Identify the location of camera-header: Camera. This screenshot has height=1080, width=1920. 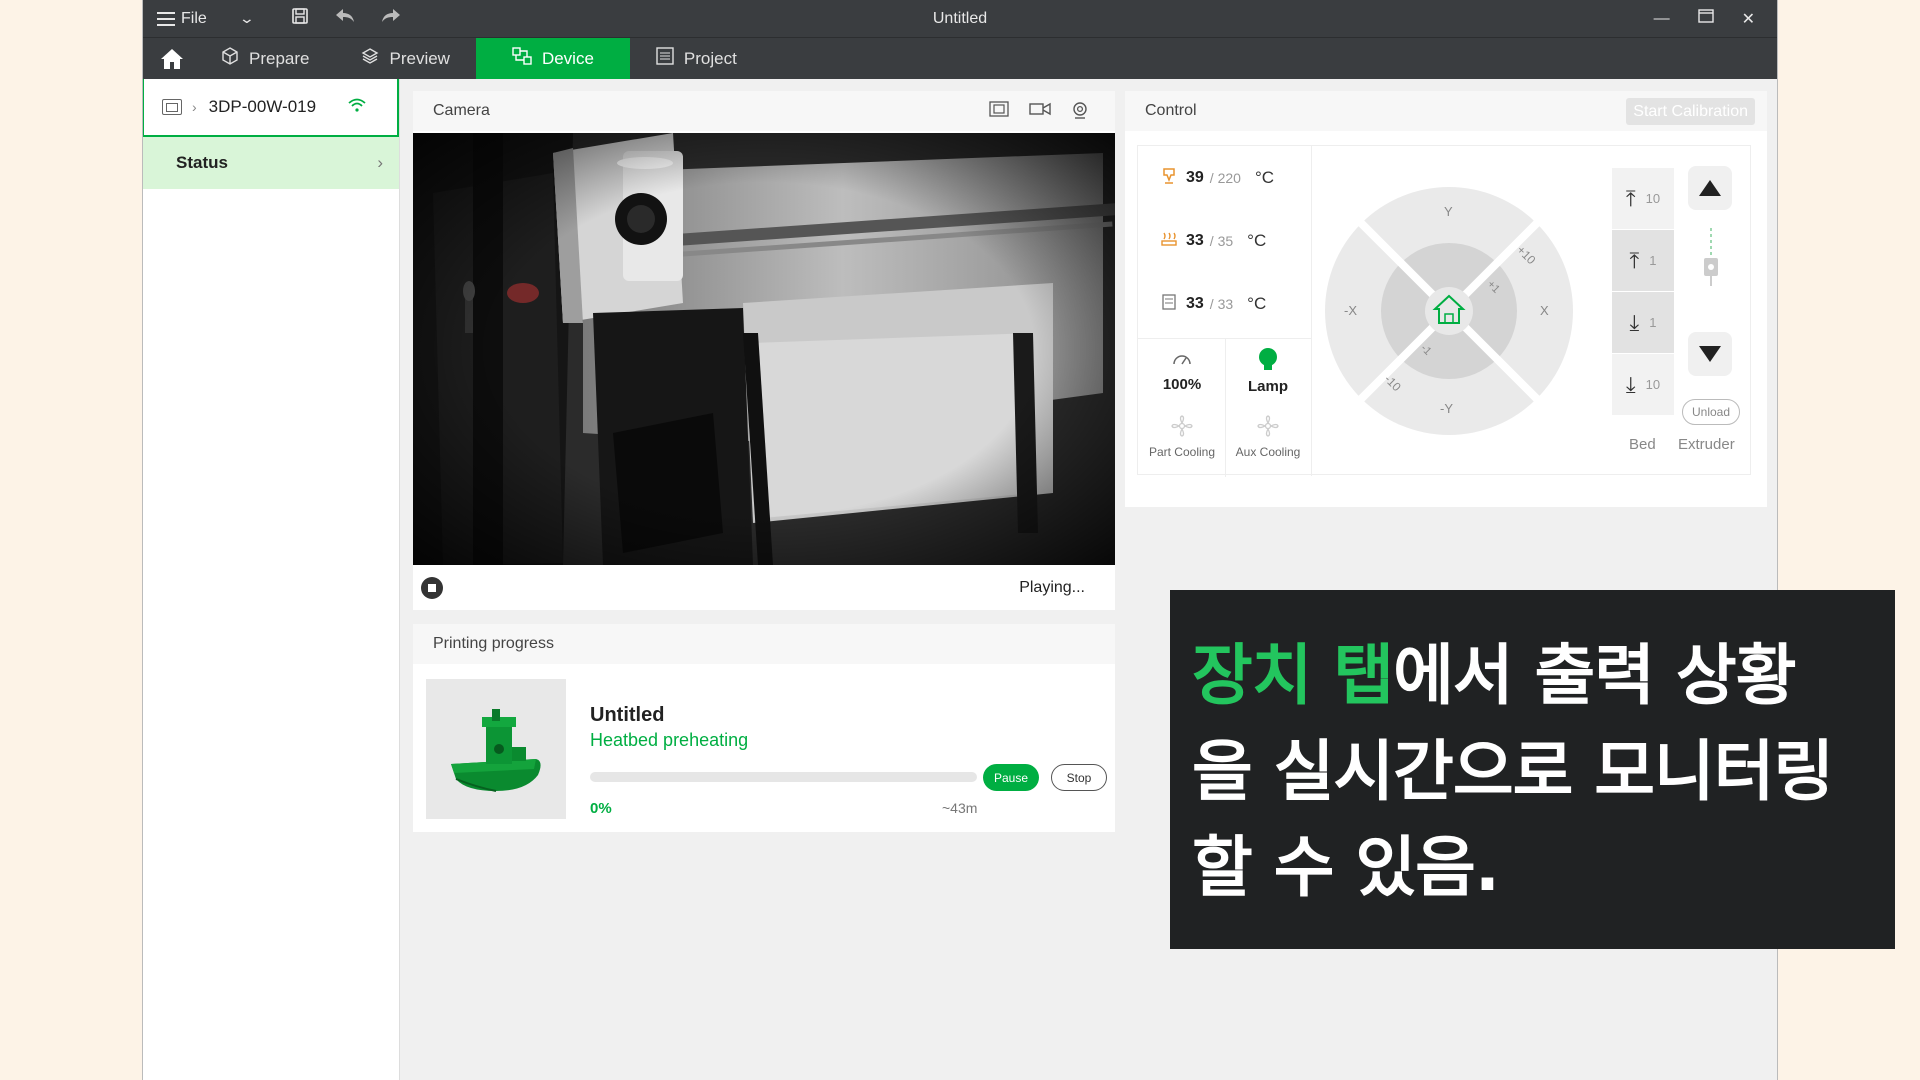
(764, 111).